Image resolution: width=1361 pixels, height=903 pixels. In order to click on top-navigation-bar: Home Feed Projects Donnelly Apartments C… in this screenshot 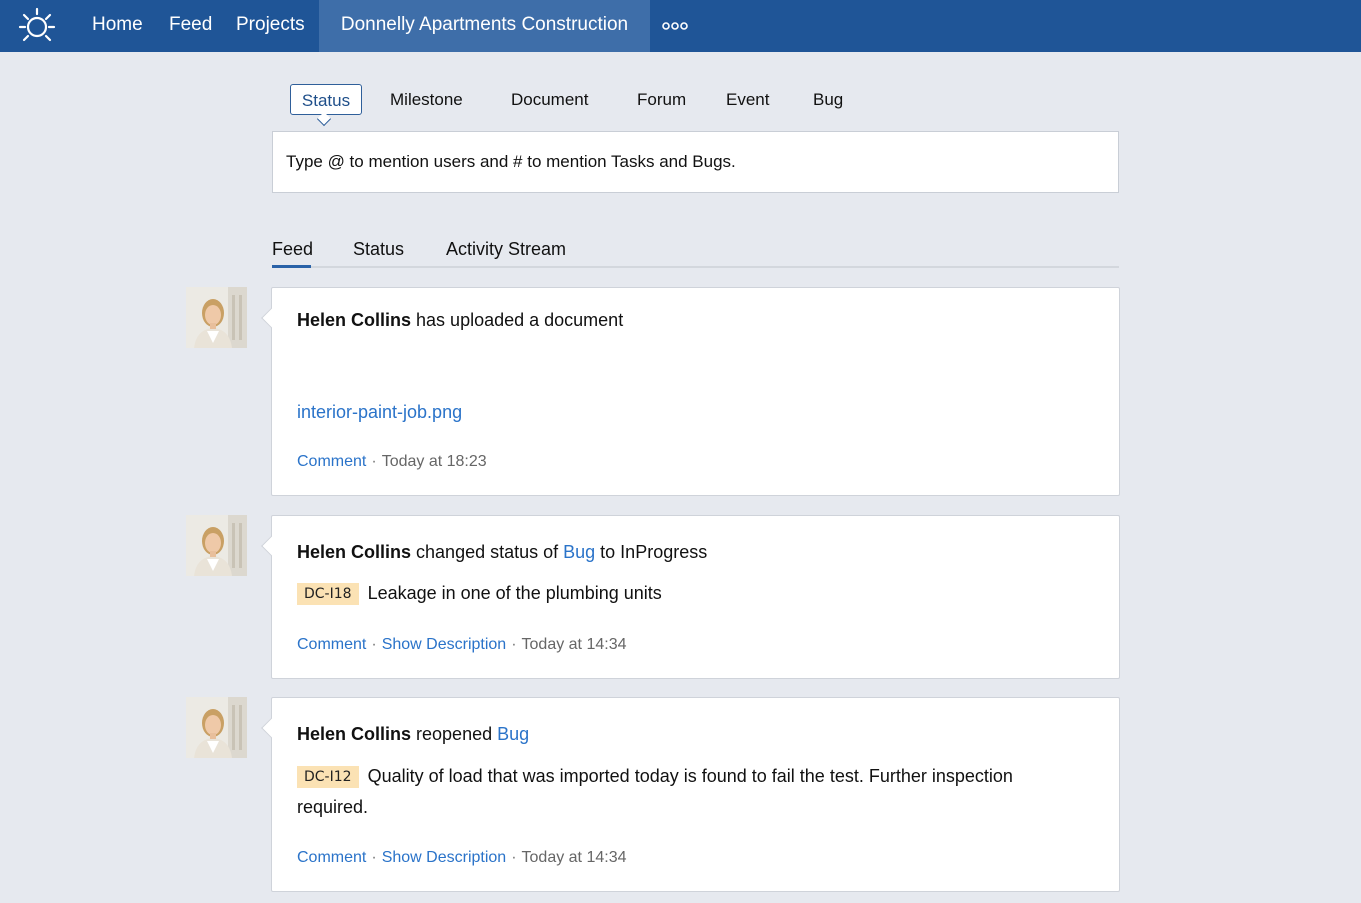, I will do `click(680, 26)`.